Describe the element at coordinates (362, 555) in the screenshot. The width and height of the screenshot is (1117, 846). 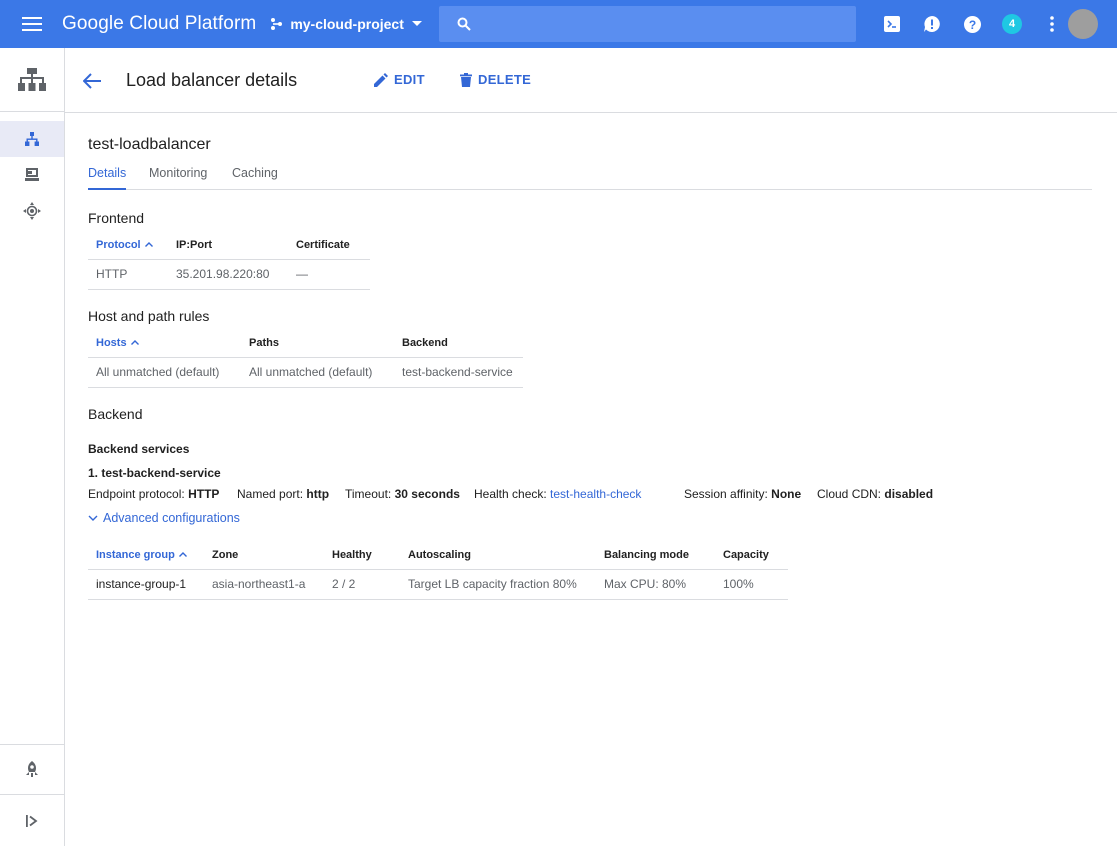
I see `column-header-healthy: Healthy` at that location.